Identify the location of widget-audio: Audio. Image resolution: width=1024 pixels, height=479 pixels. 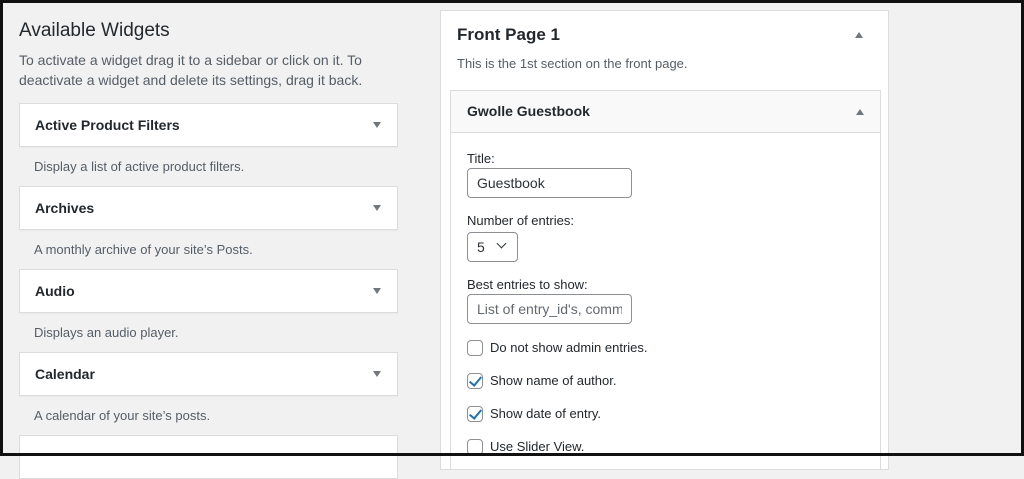
(208, 291).